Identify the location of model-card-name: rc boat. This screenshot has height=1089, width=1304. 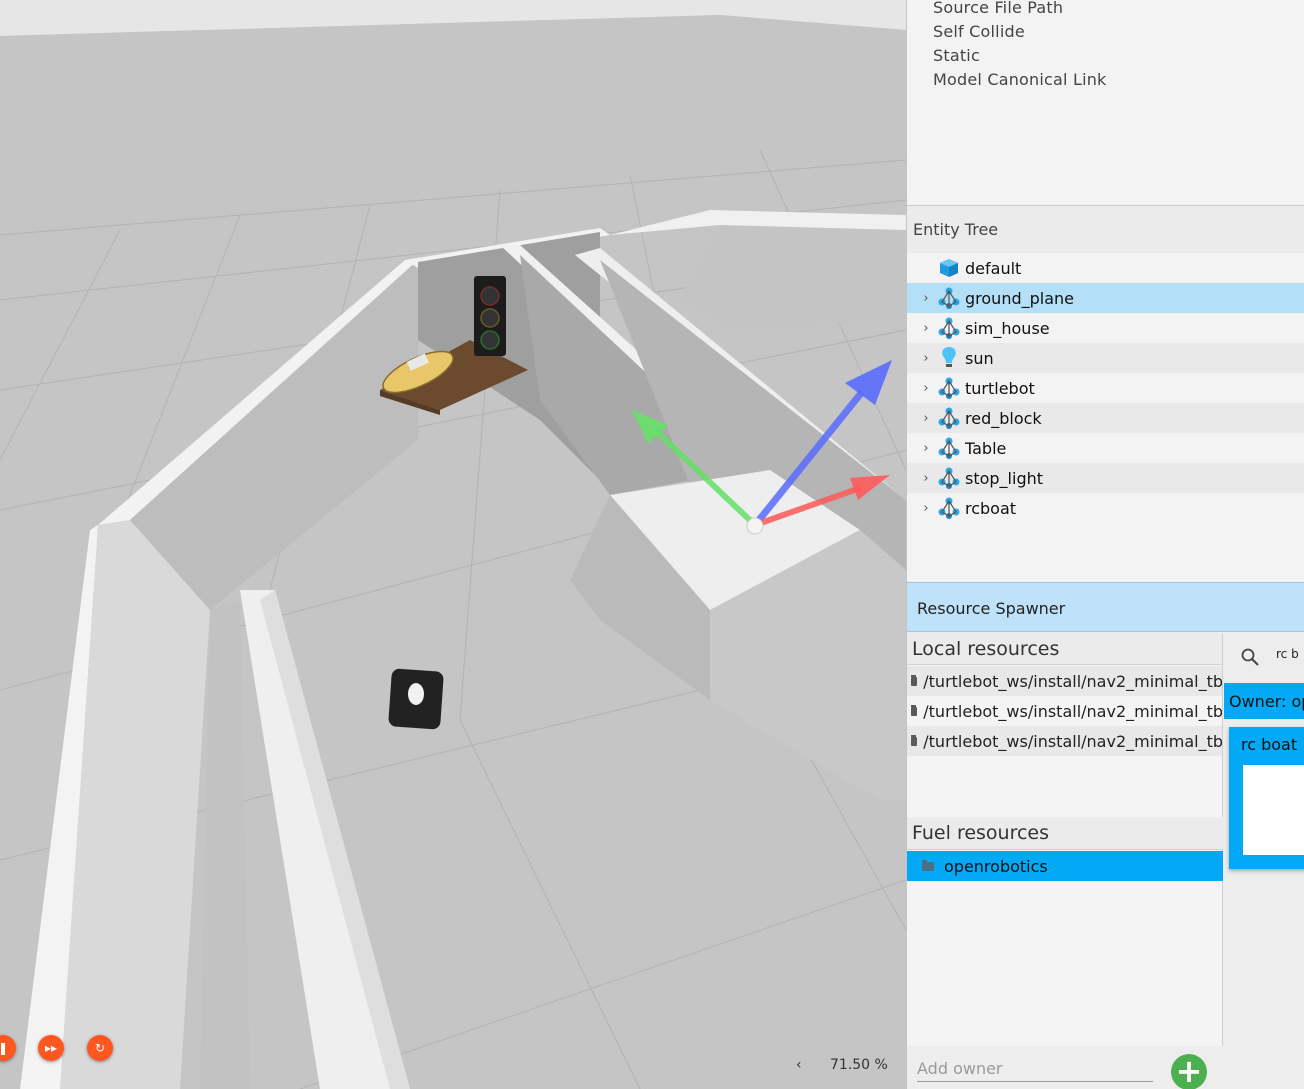
(1269, 744).